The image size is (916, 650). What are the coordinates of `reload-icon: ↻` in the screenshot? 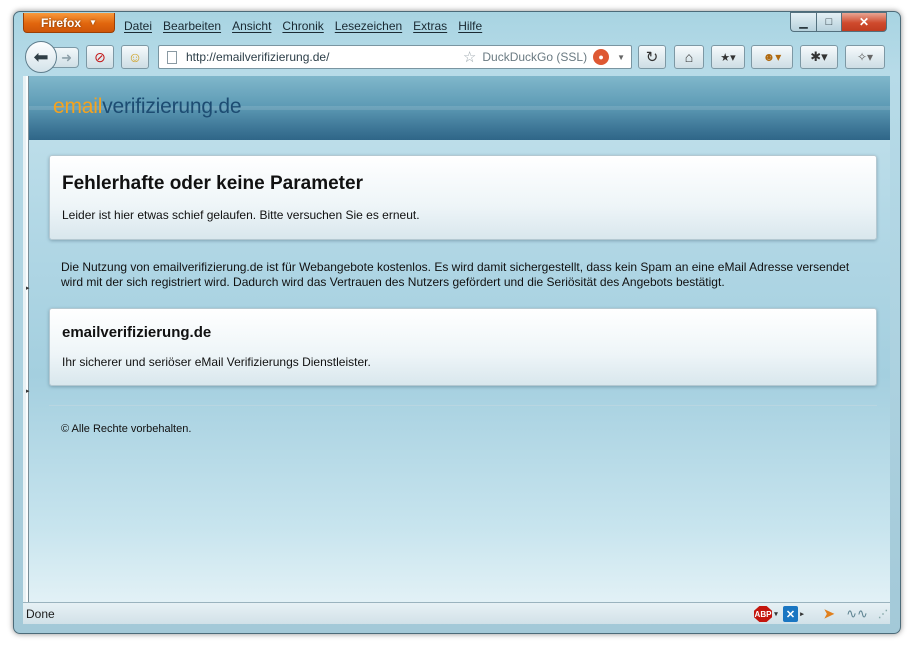 It's located at (652, 57).